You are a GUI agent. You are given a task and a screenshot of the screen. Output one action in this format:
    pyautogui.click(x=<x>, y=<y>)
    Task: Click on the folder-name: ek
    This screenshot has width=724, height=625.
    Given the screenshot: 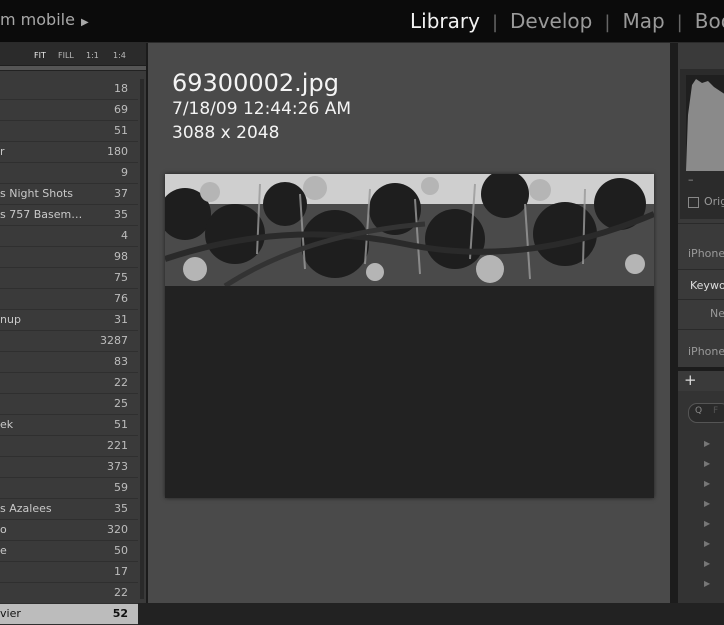 What is the action you would take?
    pyautogui.click(x=7, y=424)
    